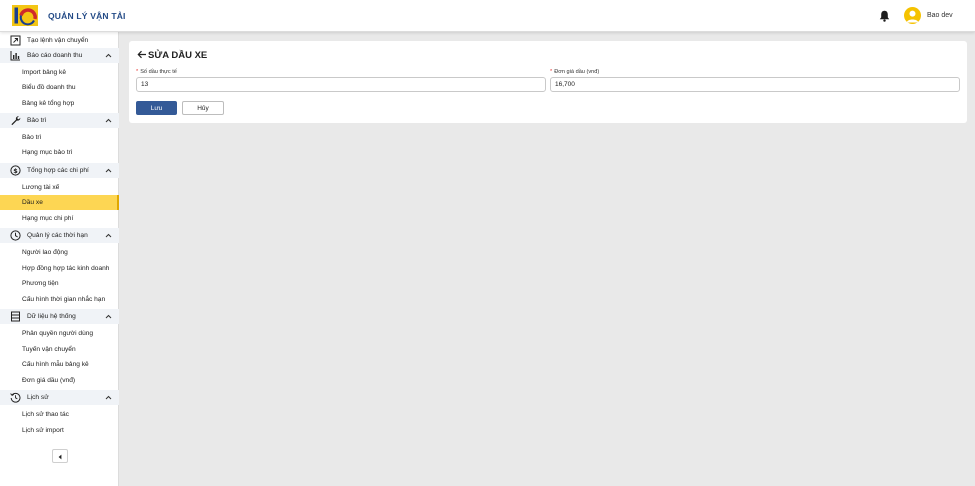 The image size is (975, 486). I want to click on sidebar-item-business-contracts: Hợp đồng hợp tác kinh doanh, so click(59, 268).